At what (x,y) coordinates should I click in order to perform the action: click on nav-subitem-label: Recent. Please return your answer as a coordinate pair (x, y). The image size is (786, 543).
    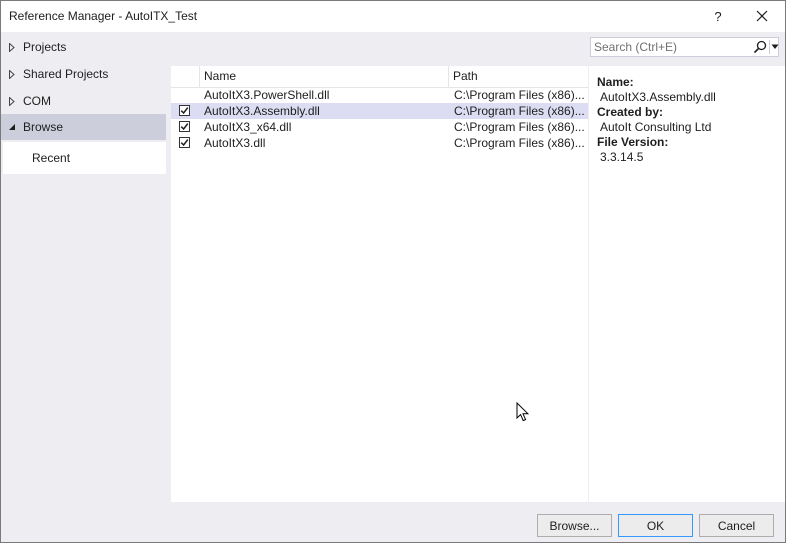
    Looking at the image, I should click on (51, 158).